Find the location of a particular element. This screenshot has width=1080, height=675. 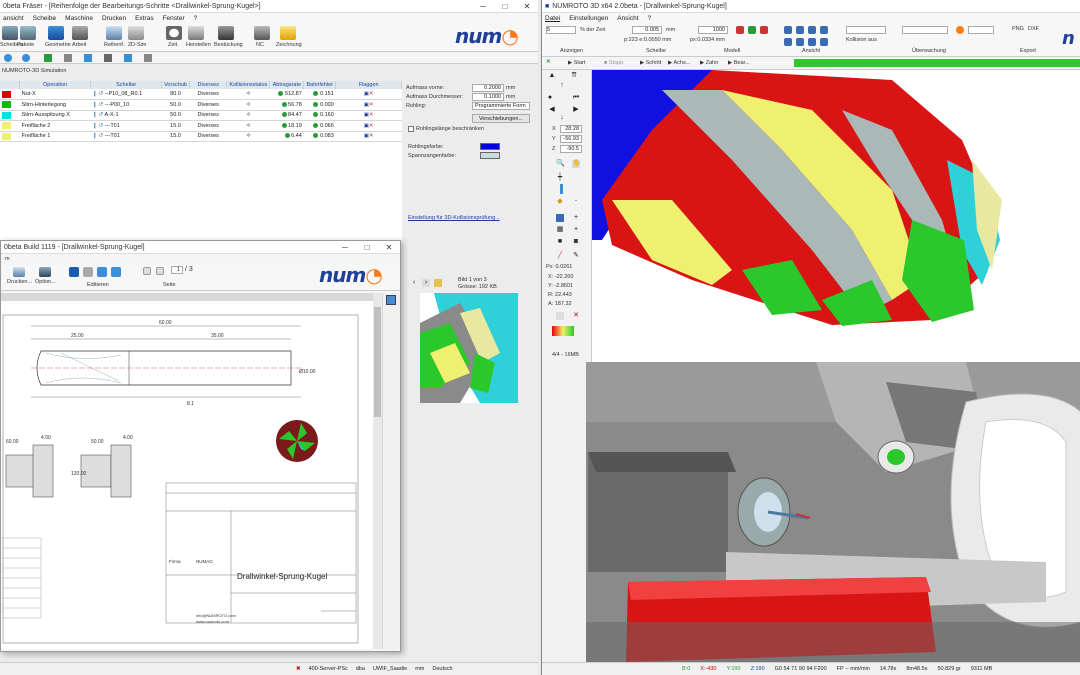

zeit-icon is located at coordinates (174, 33).